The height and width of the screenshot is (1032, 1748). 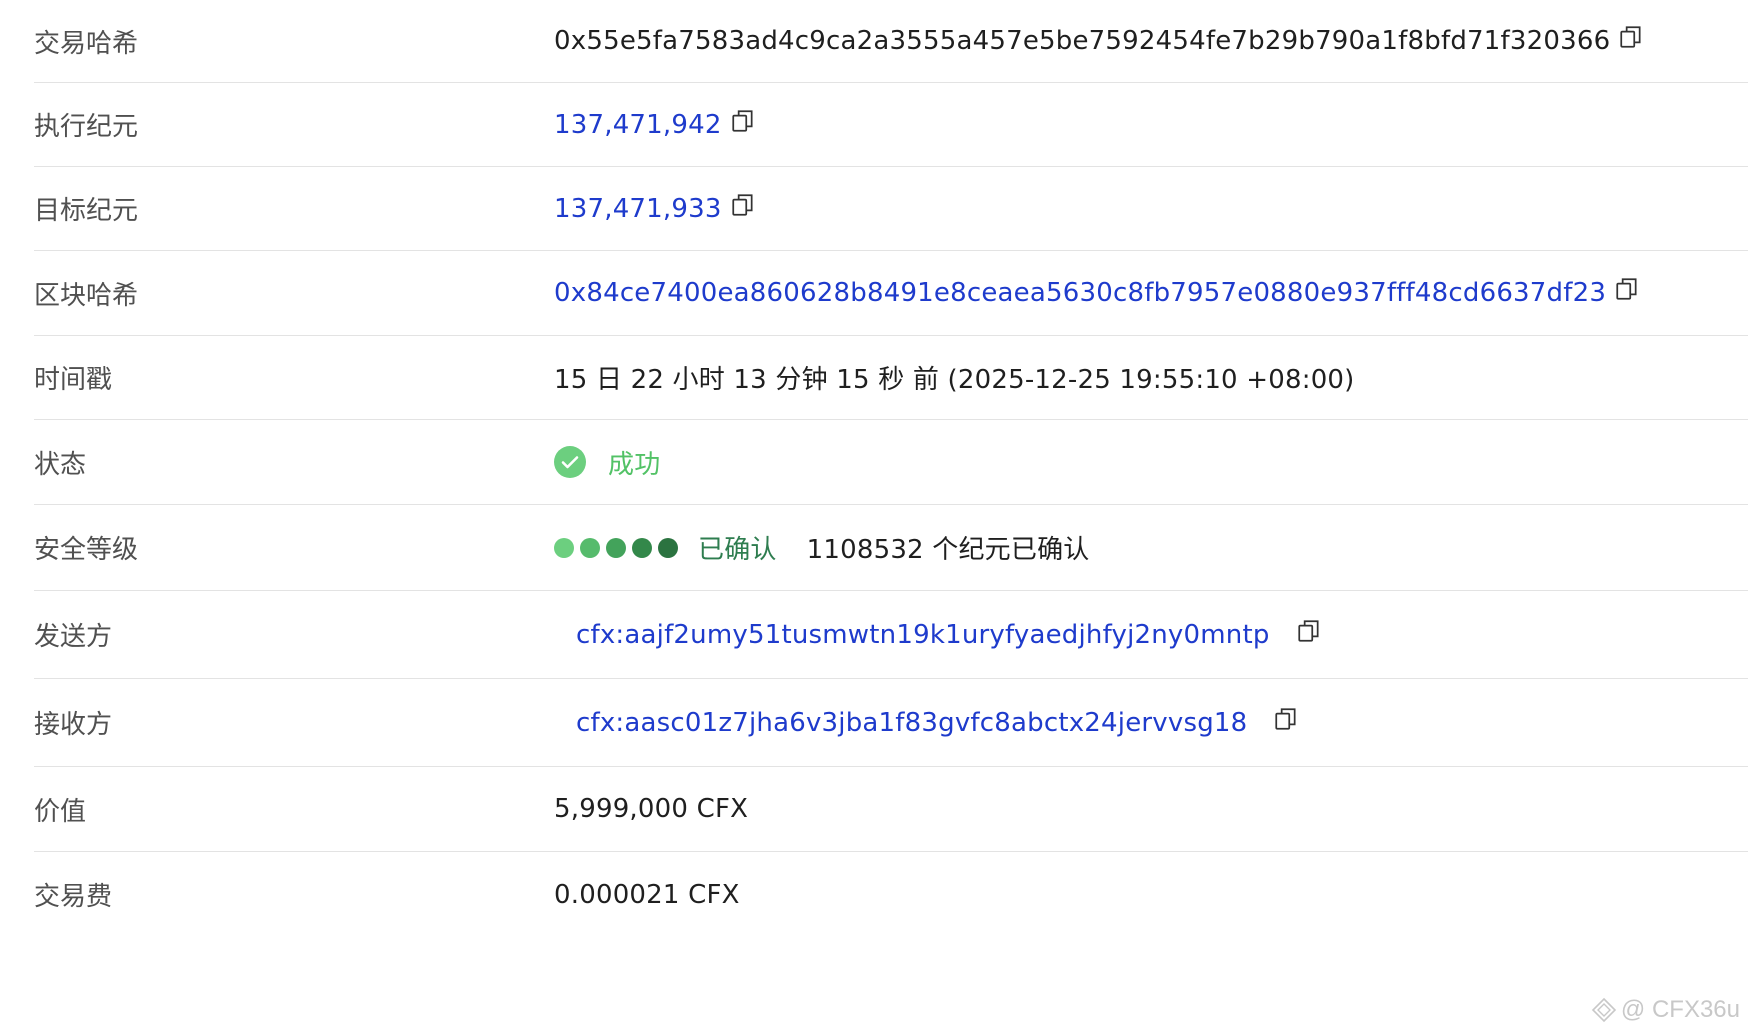 I want to click on security-level-value-wrap: 已确认 1108532 个纪元已确认, so click(x=821, y=547).